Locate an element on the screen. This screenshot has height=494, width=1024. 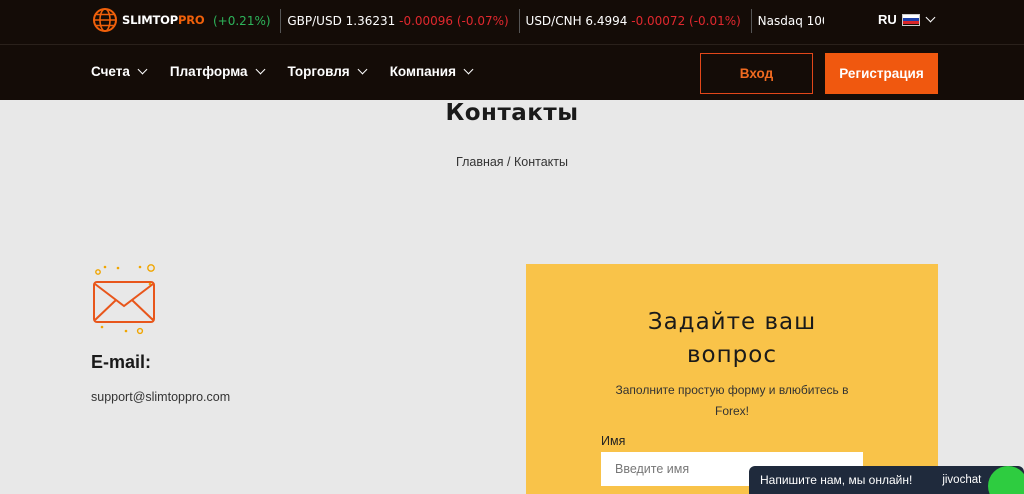
nav-item-label: Счета is located at coordinates (110, 71).